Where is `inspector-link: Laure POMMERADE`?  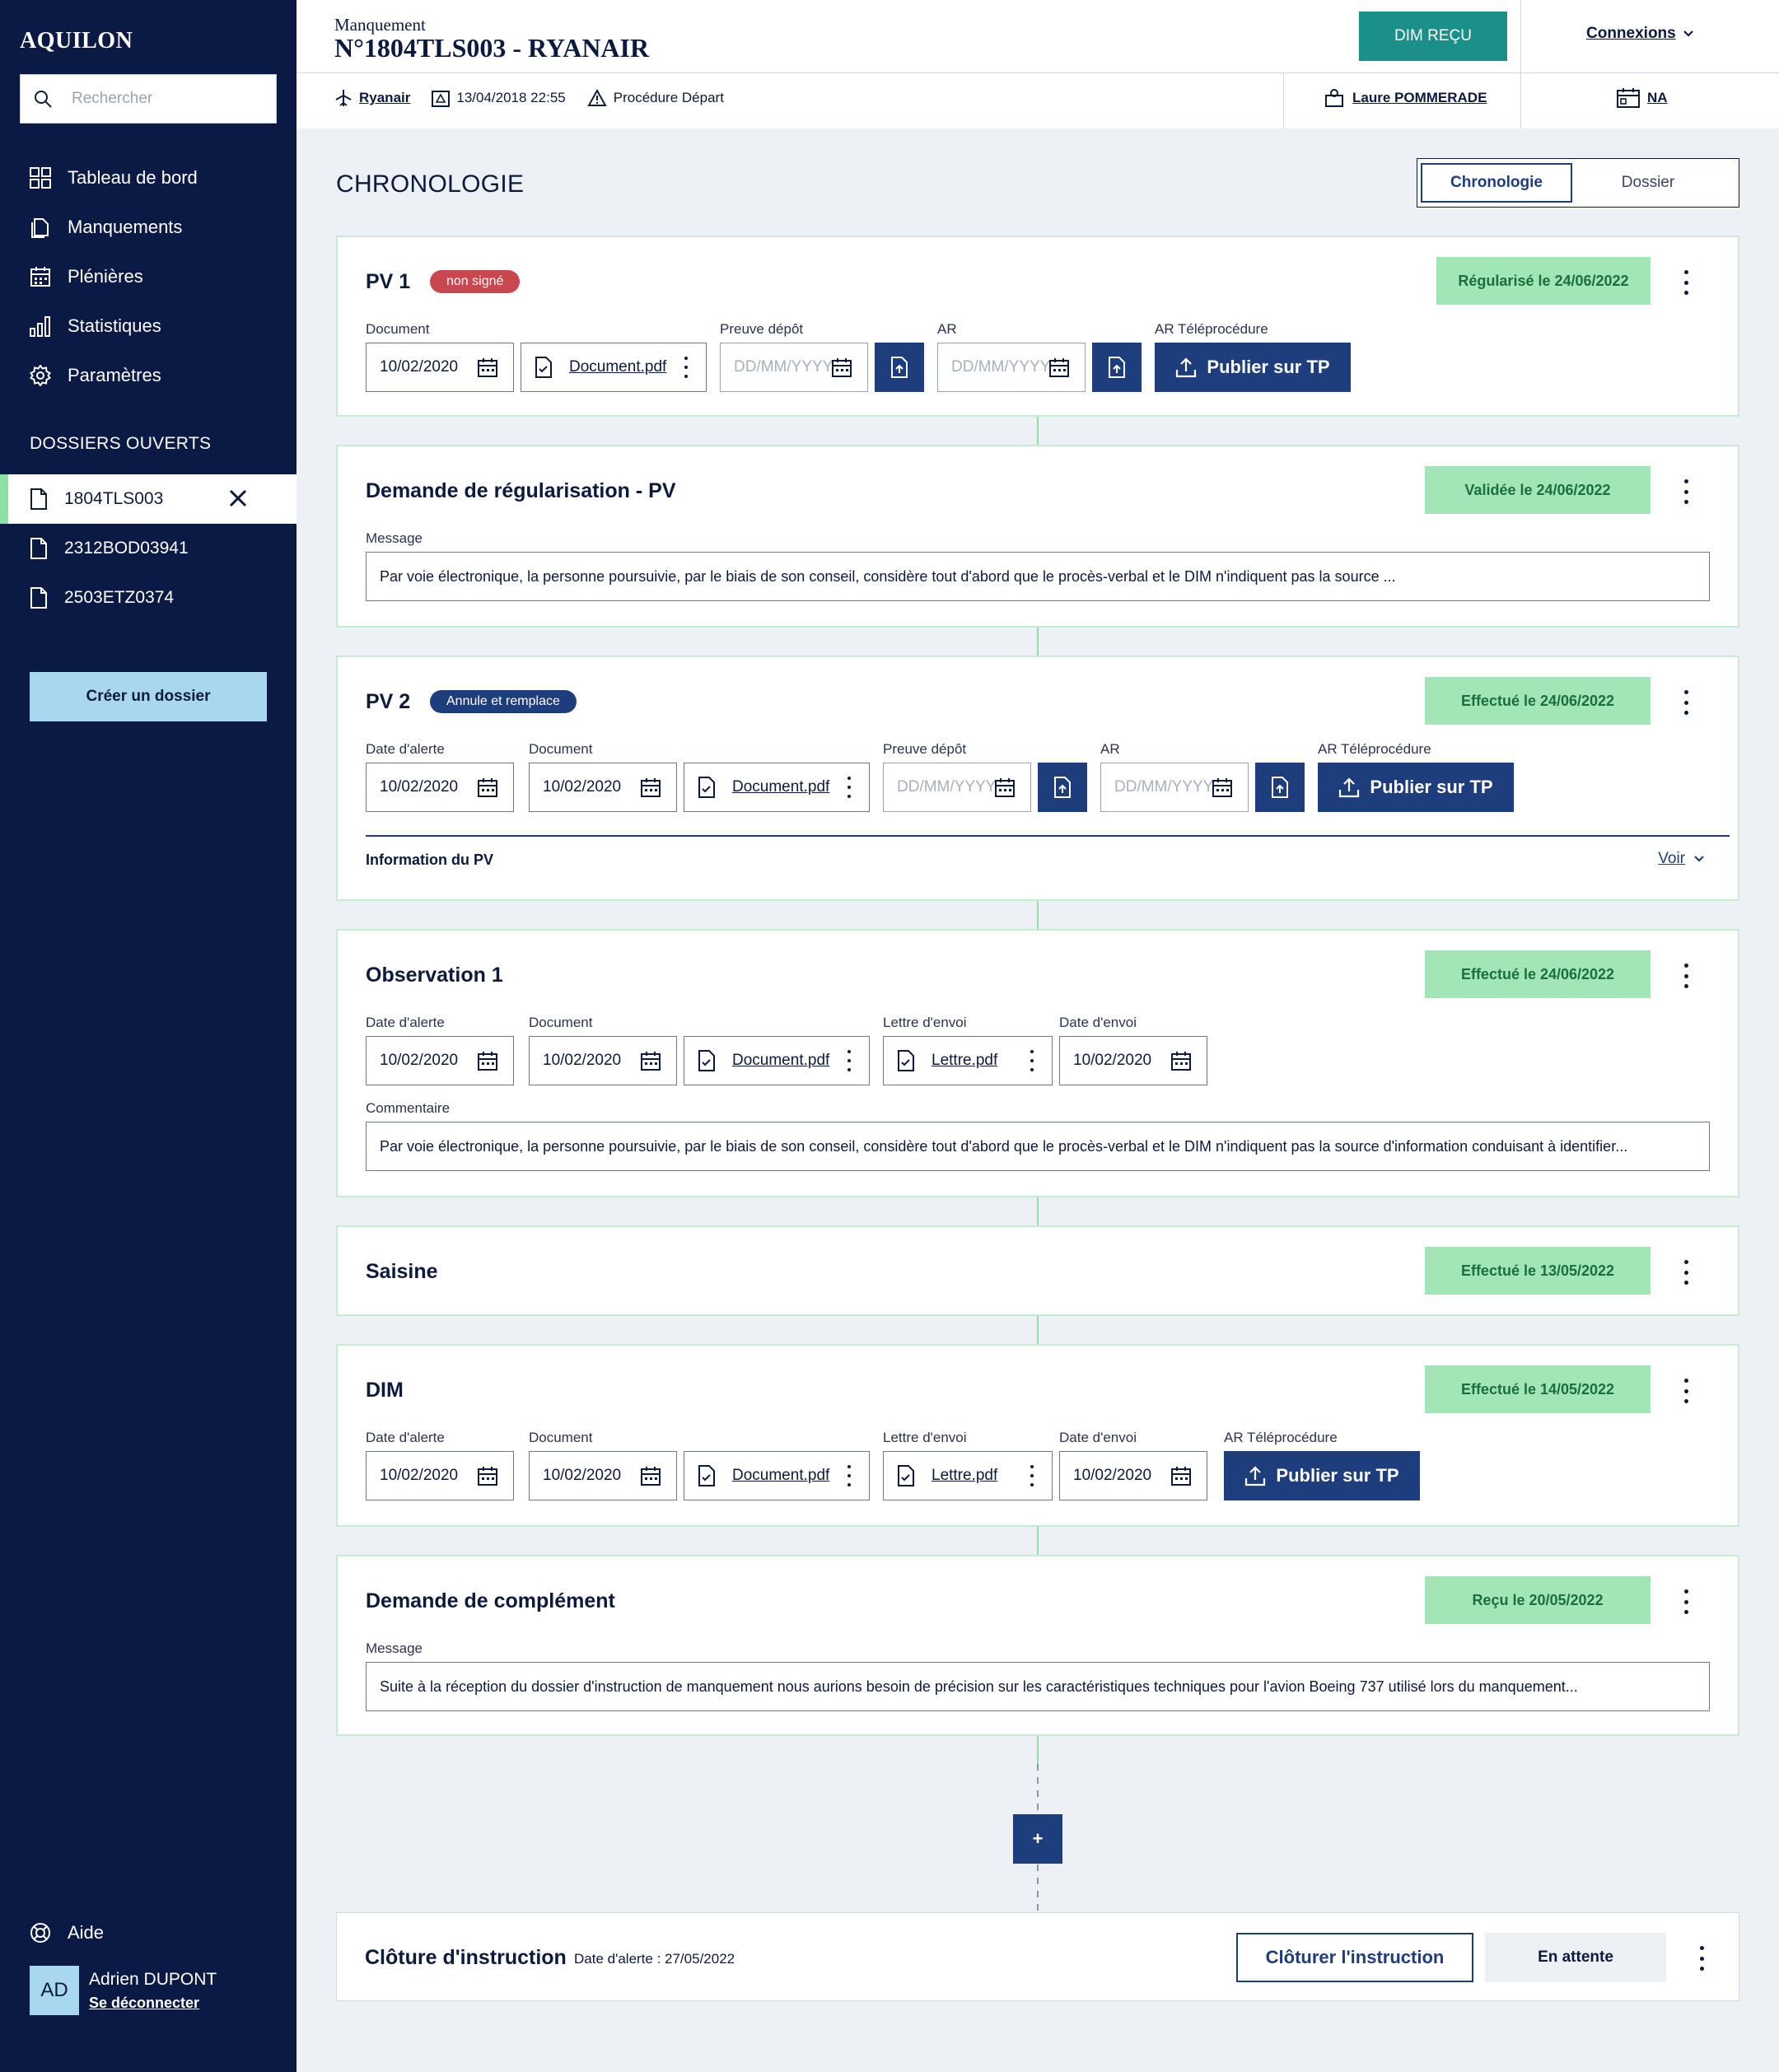 inspector-link: Laure POMMERADE is located at coordinates (1405, 98).